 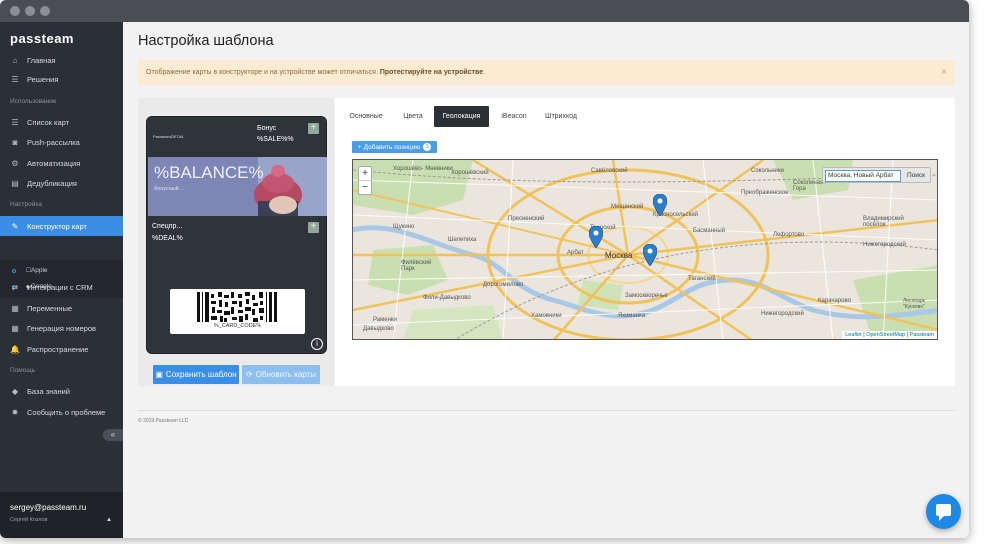 What do you see at coordinates (461, 116) in the screenshot?
I see `tab-geolocation: Геолокация` at bounding box center [461, 116].